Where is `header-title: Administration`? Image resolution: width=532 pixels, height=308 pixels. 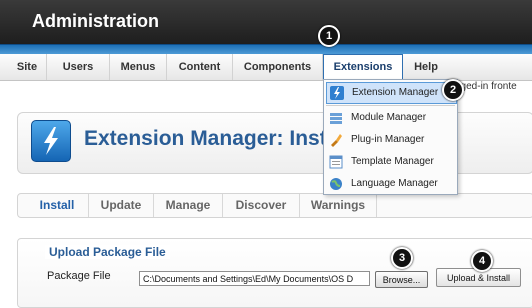
header-title: Administration is located at coordinates (96, 21).